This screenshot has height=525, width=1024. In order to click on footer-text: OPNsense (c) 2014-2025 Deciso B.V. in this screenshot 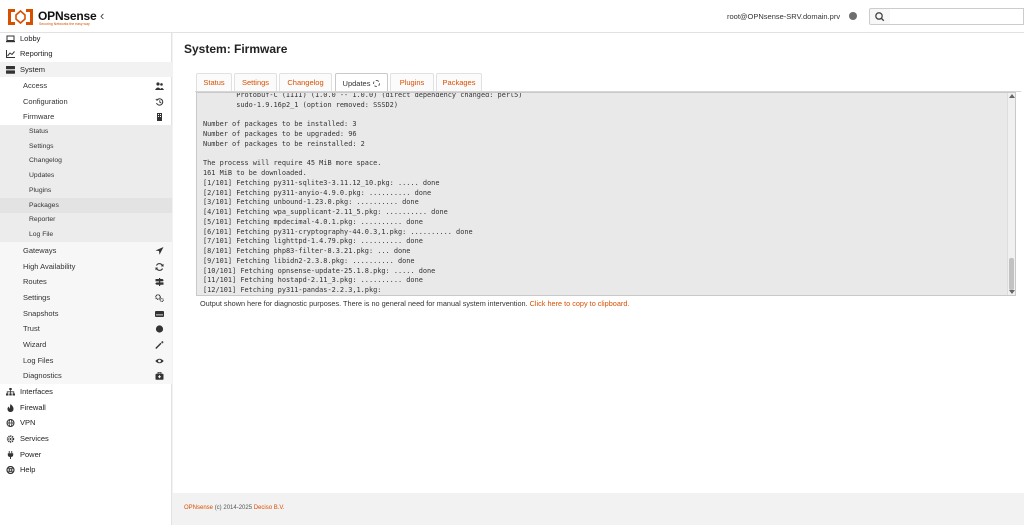, I will do `click(234, 508)`.